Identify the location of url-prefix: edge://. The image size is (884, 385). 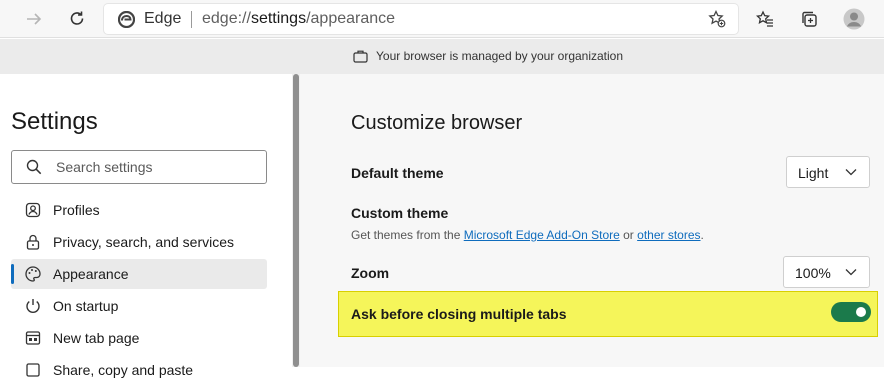
(226, 18).